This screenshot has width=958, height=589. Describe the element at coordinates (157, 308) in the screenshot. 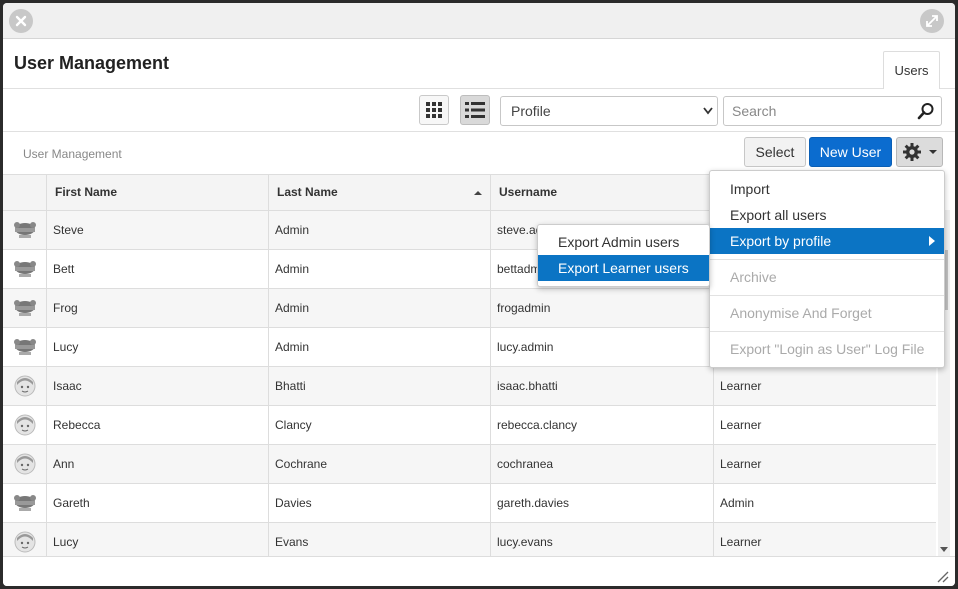

I see `cell-first-name: Frog` at that location.